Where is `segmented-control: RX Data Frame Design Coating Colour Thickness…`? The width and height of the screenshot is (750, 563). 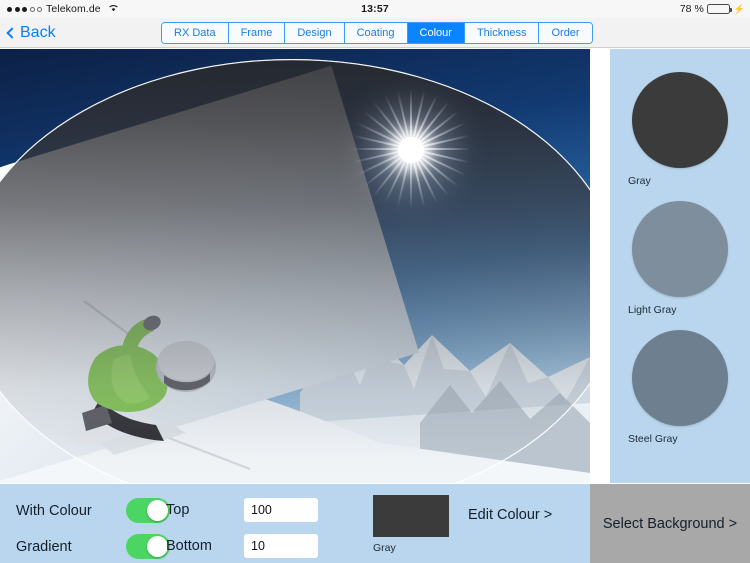 segmented-control: RX Data Frame Design Coating Colour Thickness… is located at coordinates (377, 33).